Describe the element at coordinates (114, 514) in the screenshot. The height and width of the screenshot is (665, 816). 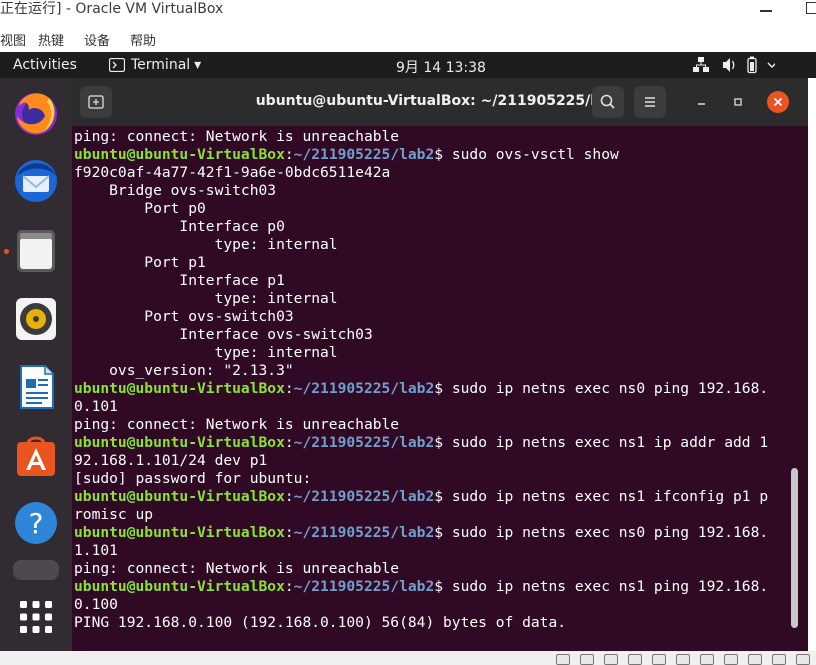
I see `line-text: romisc up` at that location.